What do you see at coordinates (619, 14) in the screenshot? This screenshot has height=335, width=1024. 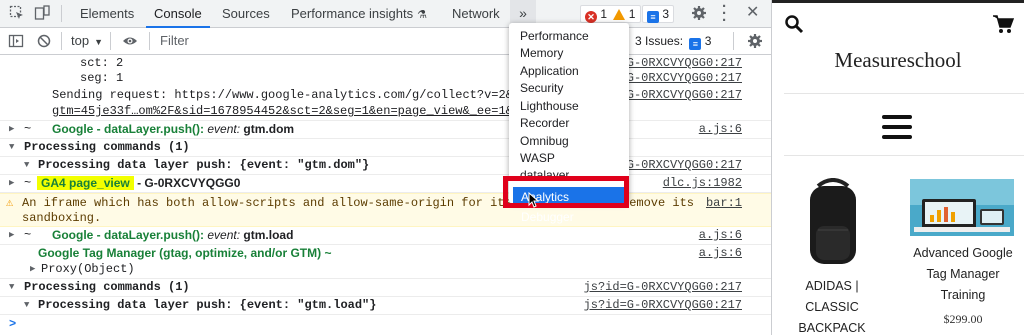 I see `warning-icon` at bounding box center [619, 14].